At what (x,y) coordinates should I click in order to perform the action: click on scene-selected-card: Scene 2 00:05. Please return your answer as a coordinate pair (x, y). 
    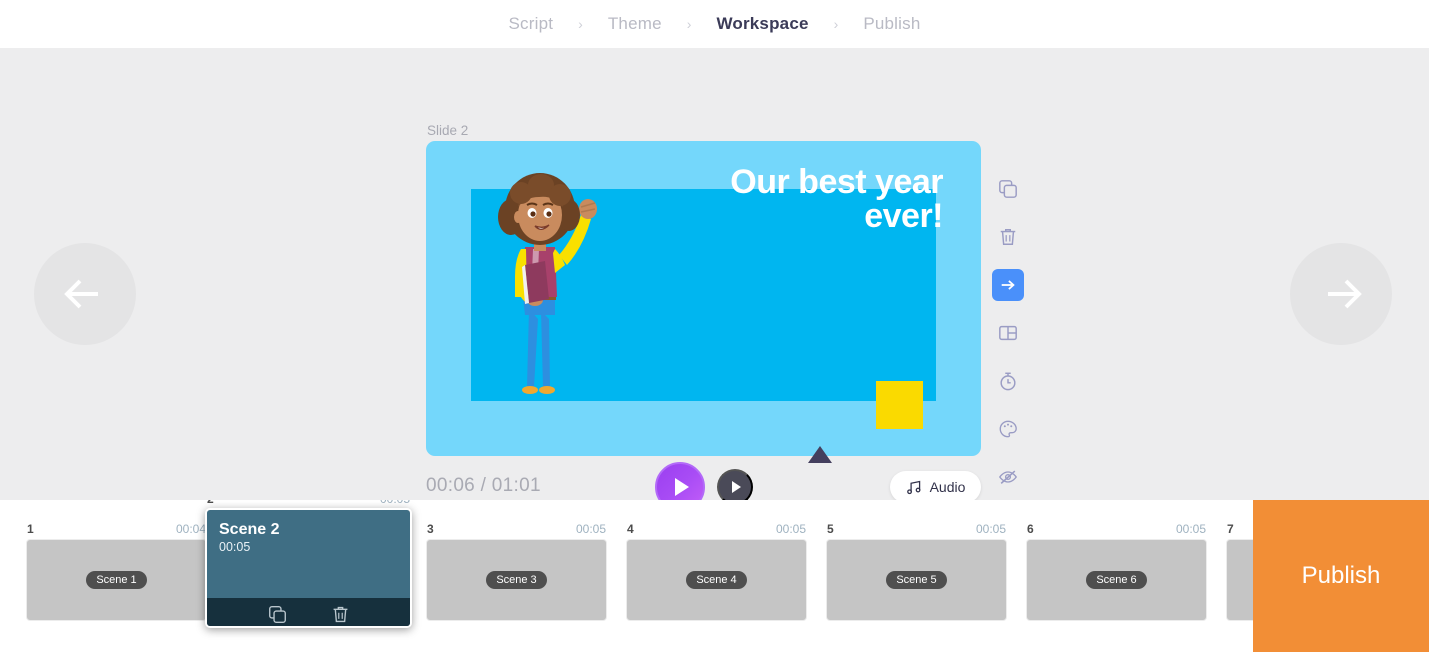
    Looking at the image, I should click on (308, 568).